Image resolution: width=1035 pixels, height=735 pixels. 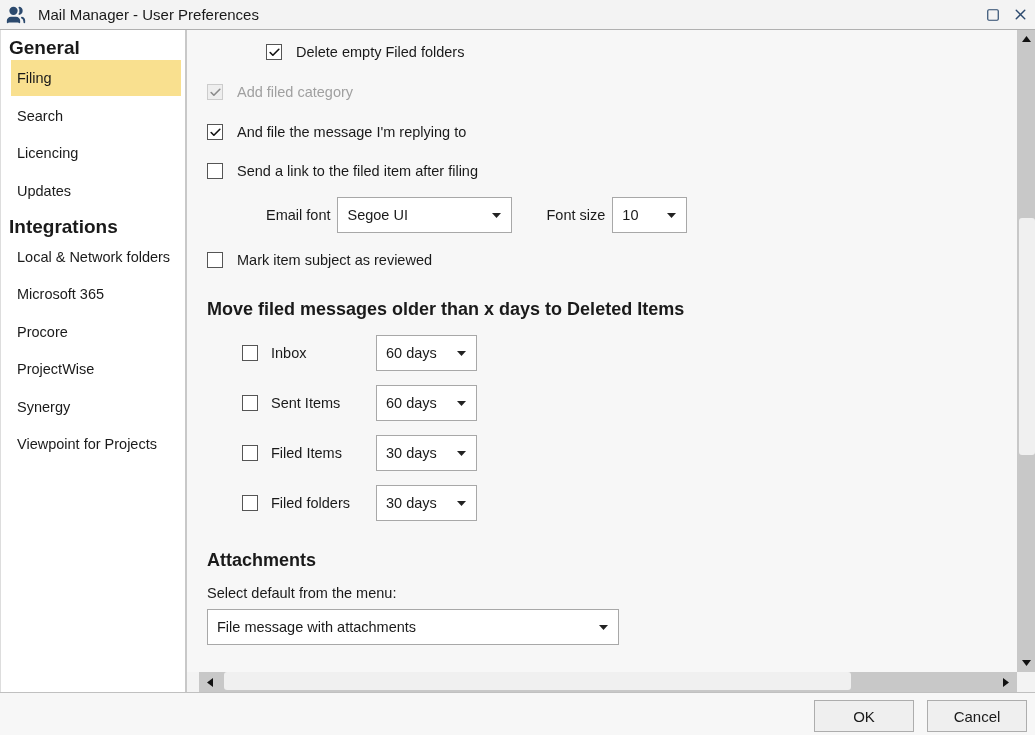 I want to click on dialog-button: OK, so click(x=864, y=716).